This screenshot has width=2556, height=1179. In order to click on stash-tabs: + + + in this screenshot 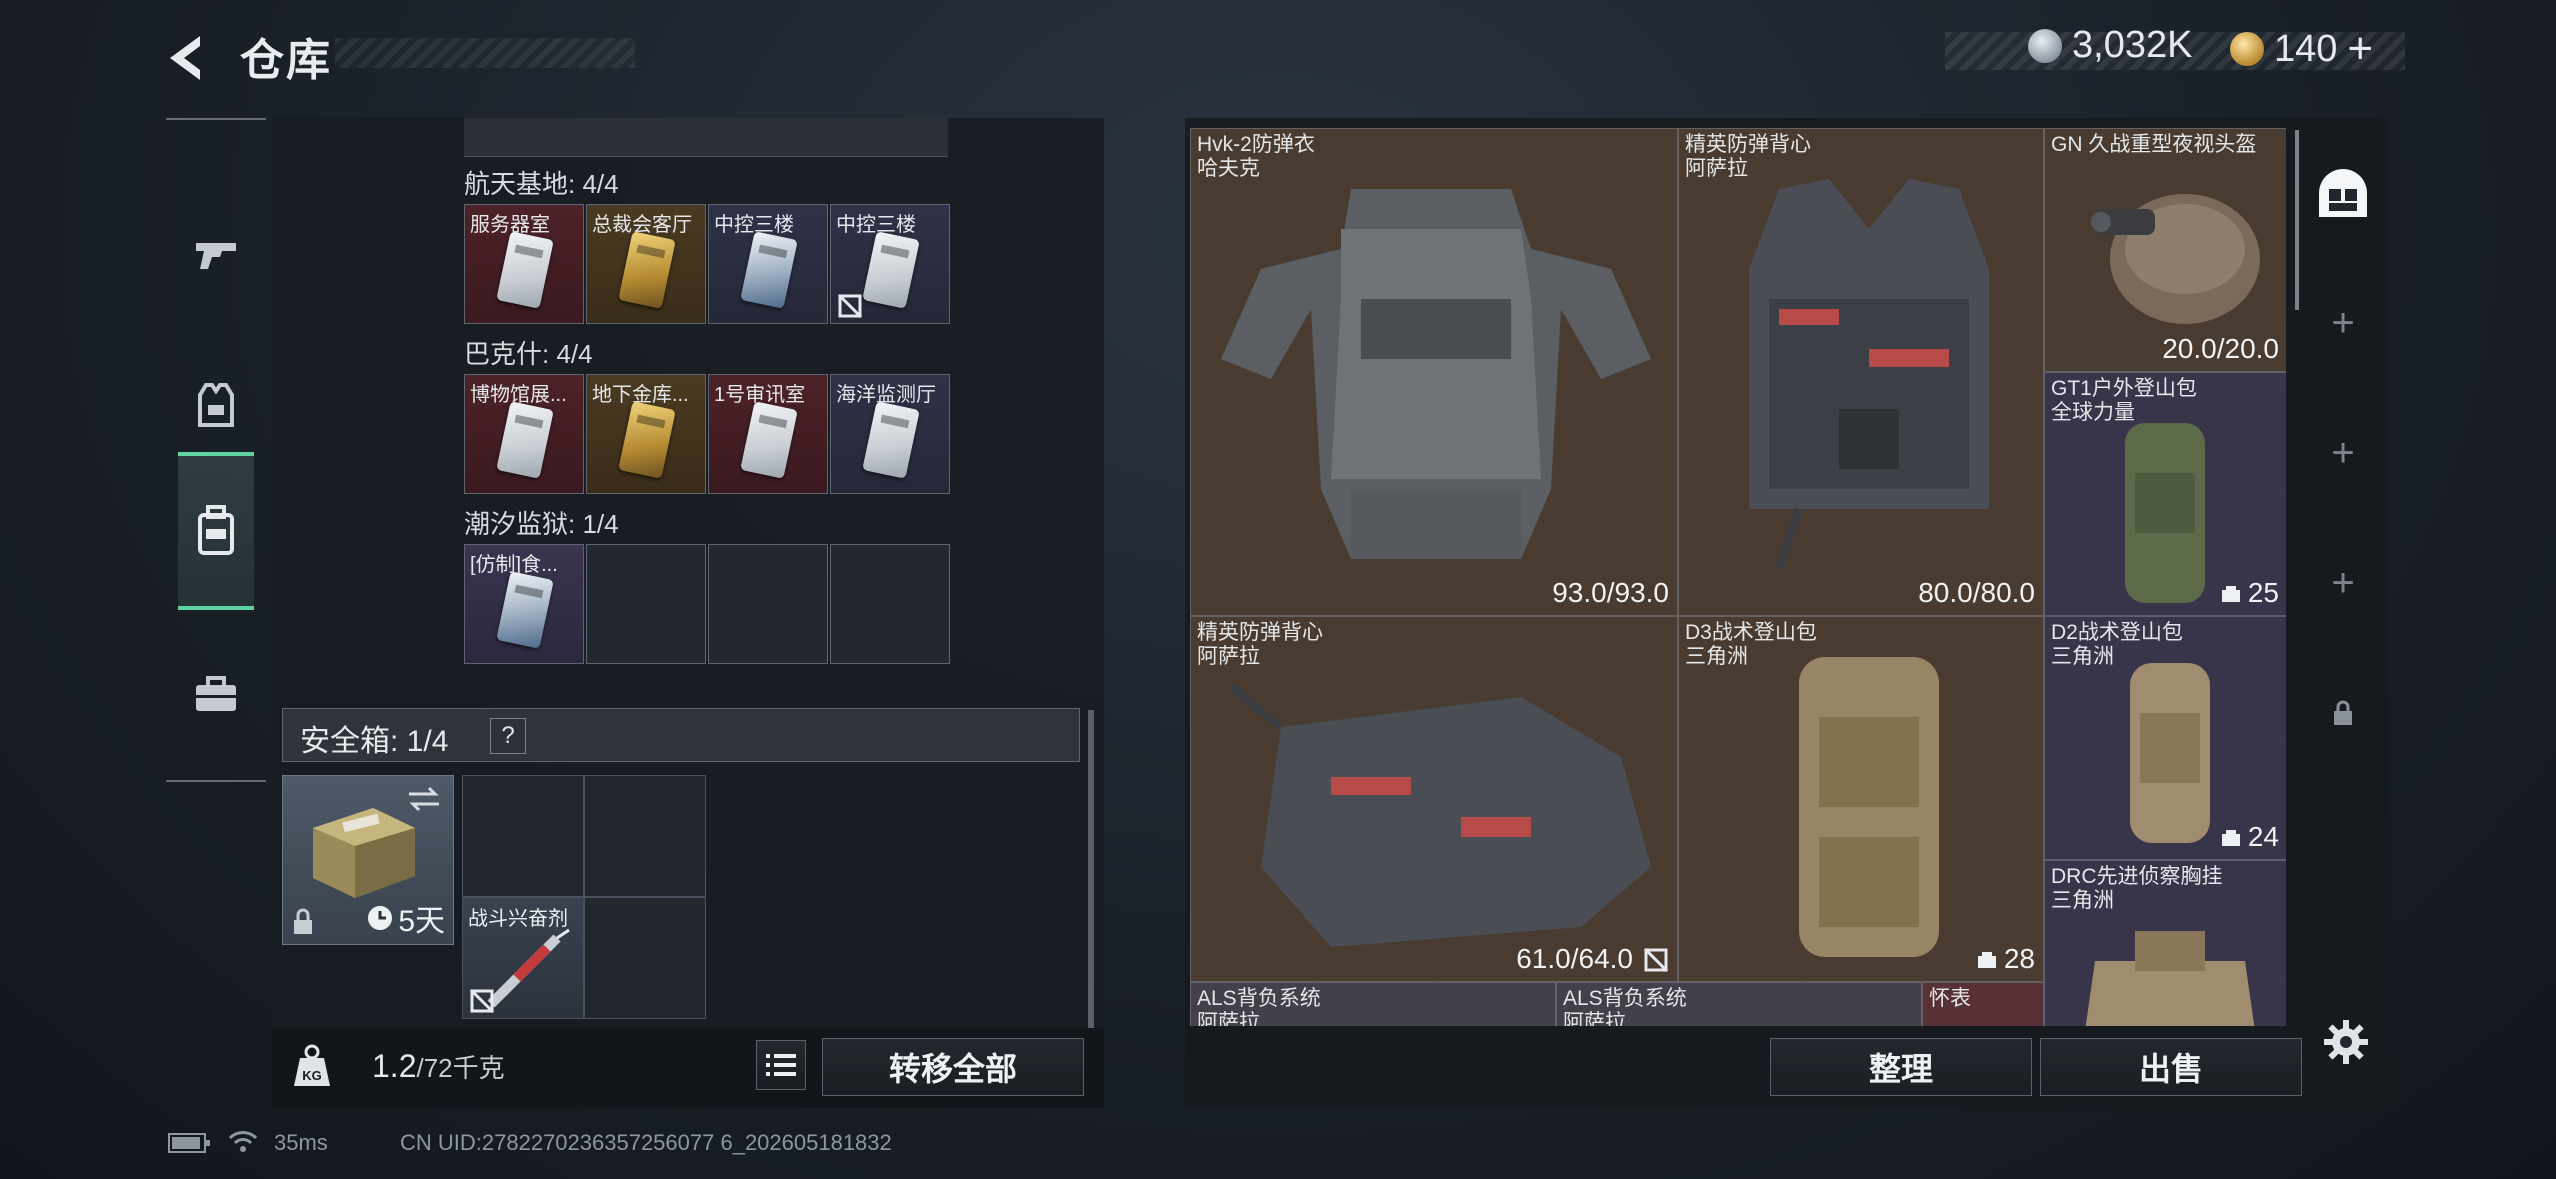, I will do `click(2343, 578)`.